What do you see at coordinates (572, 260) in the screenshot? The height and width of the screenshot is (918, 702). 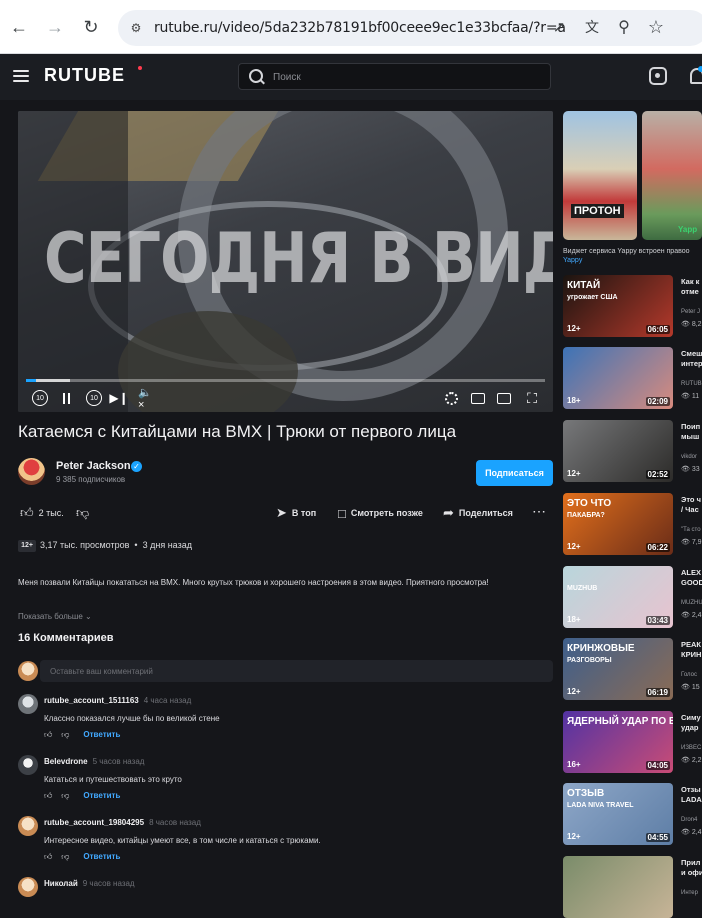 I see `promo-link: Yappy` at bounding box center [572, 260].